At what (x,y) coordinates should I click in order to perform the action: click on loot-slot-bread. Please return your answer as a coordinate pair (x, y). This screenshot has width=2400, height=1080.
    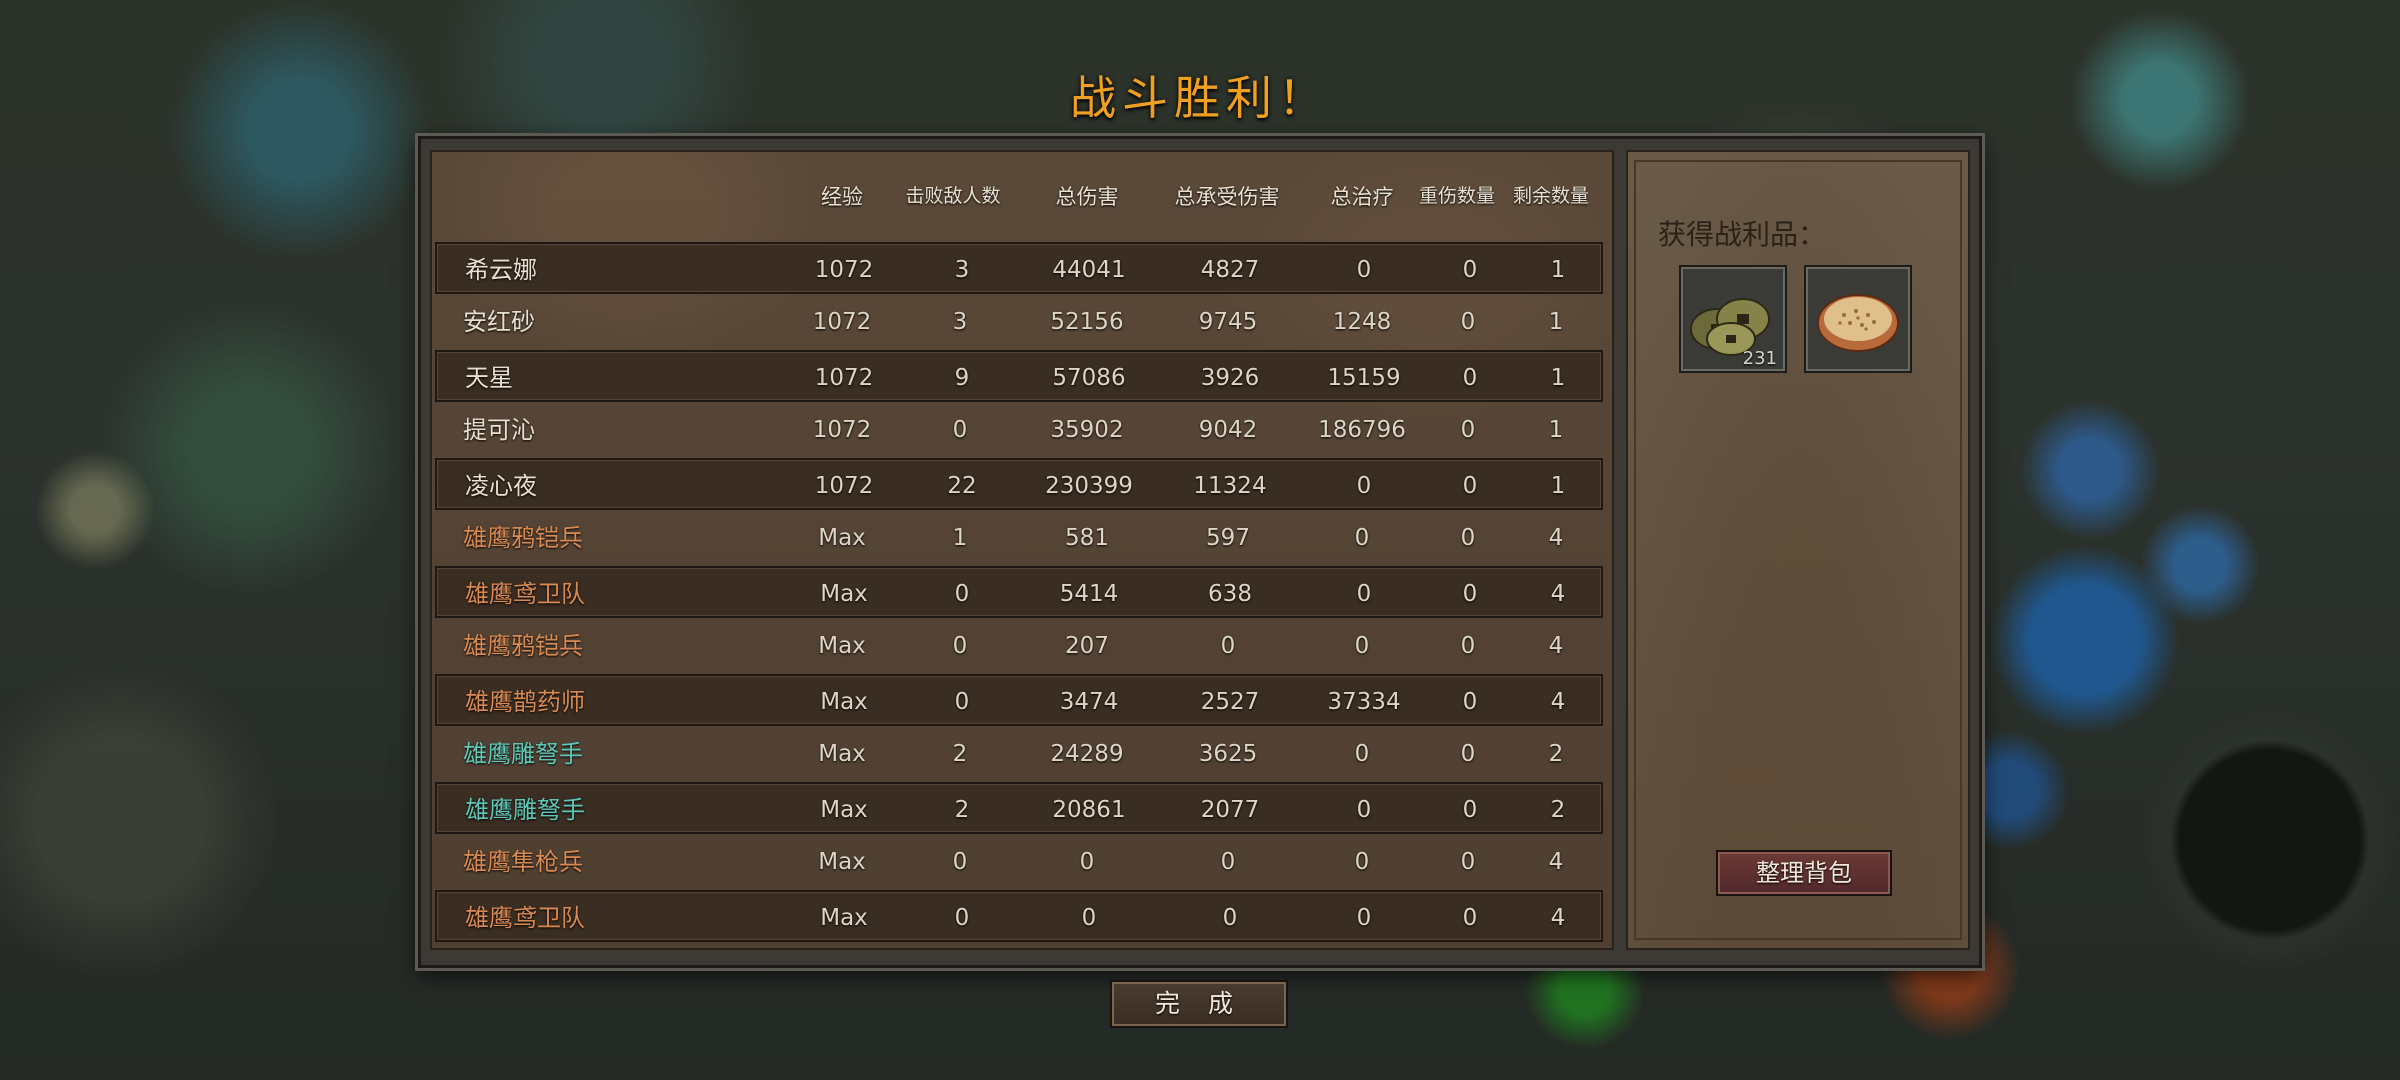
    Looking at the image, I should click on (1858, 319).